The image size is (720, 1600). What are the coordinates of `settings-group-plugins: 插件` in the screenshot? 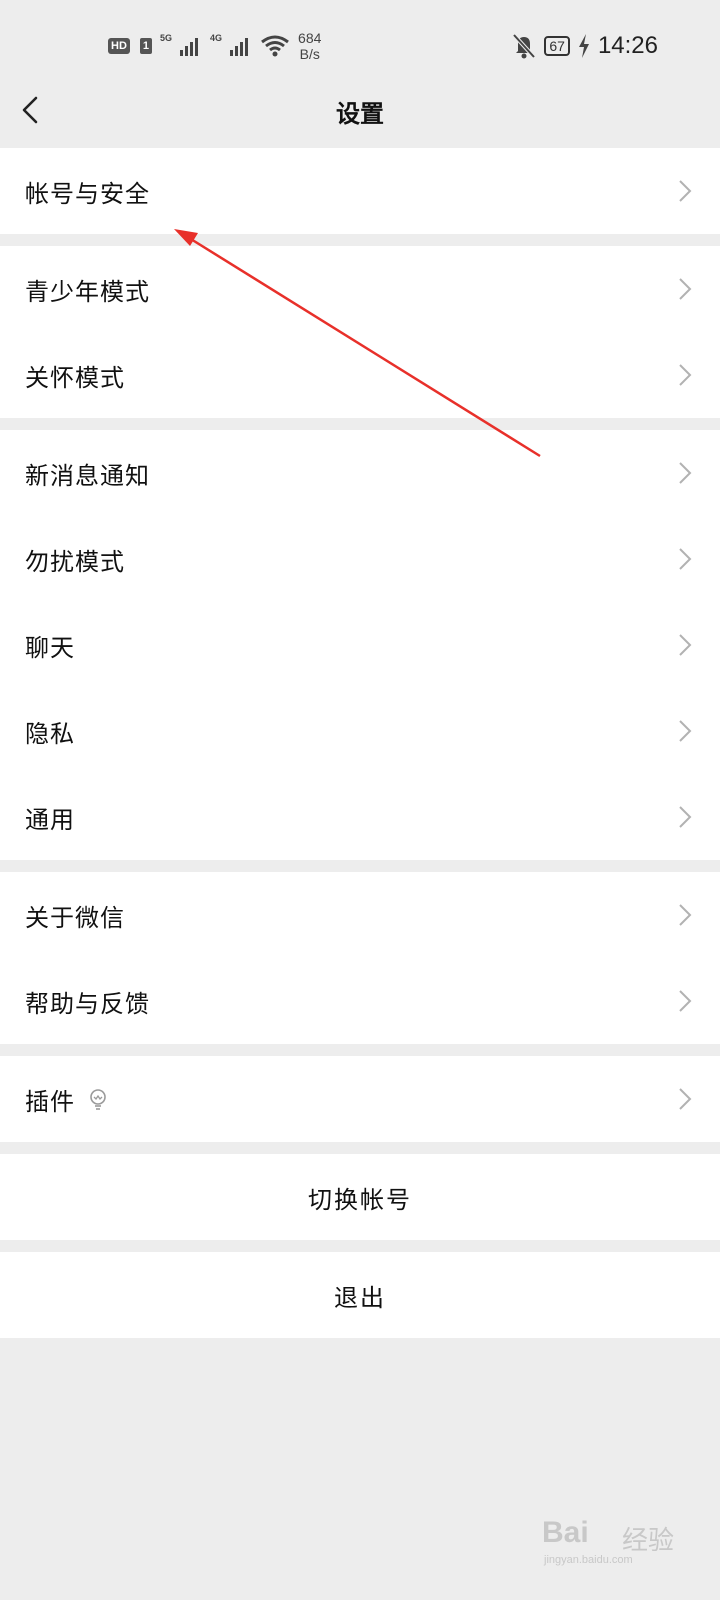 It's located at (360, 1099).